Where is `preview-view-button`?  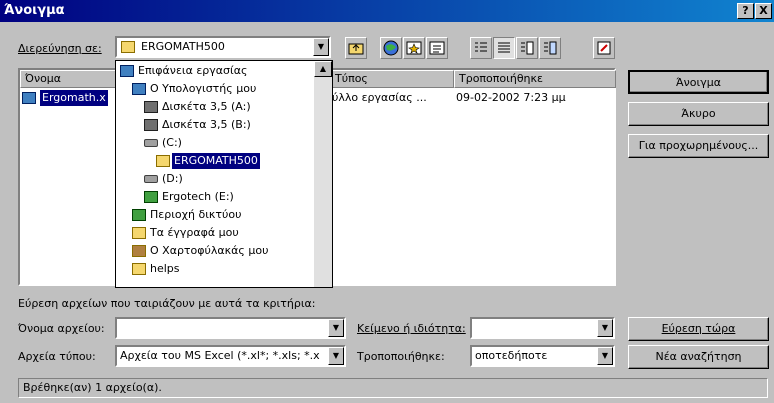 preview-view-button is located at coordinates (550, 48).